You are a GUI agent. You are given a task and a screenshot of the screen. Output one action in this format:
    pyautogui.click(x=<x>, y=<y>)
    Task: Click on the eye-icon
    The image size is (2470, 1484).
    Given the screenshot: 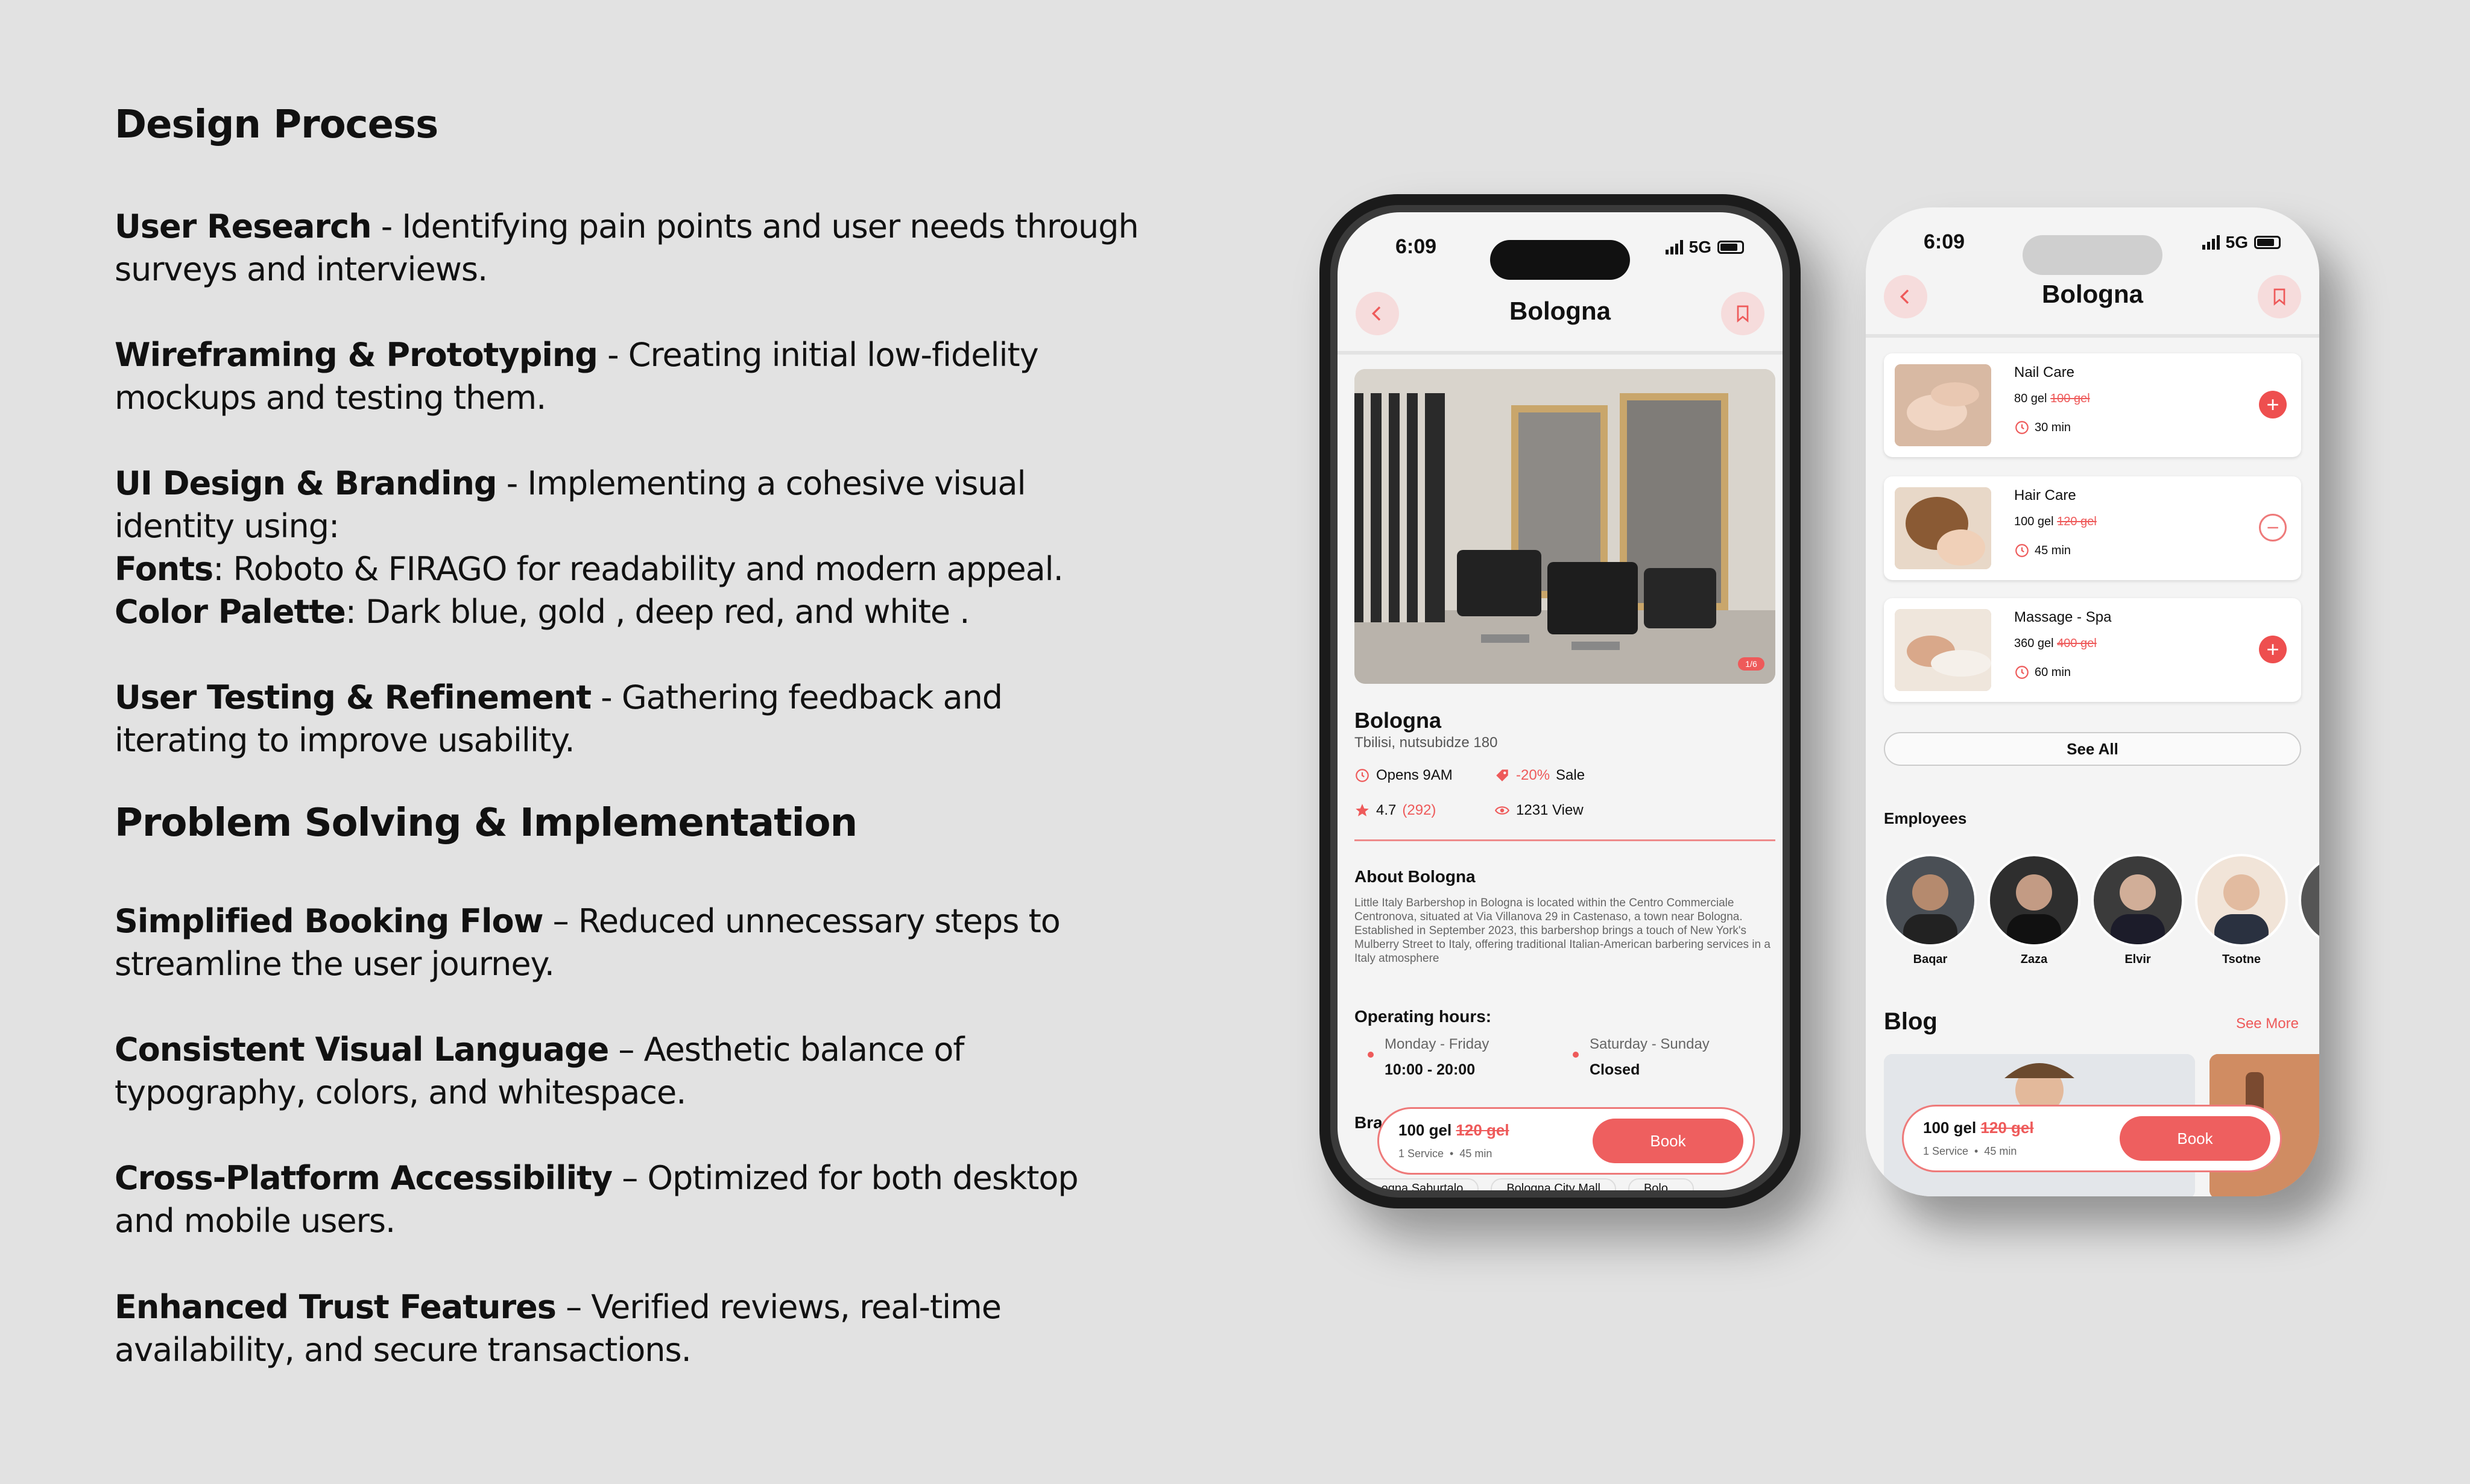 What is the action you would take?
    pyautogui.click(x=1502, y=810)
    